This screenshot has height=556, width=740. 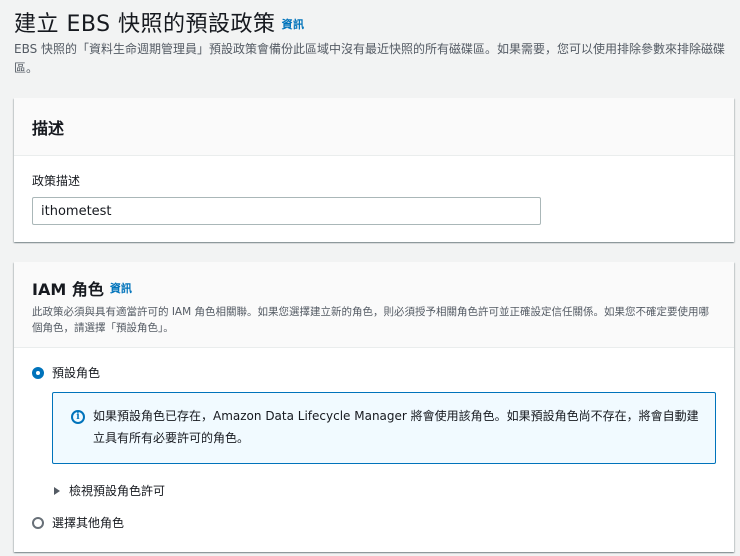 I want to click on iam-role-card-title: IAM 角色 資訊, so click(x=374, y=288).